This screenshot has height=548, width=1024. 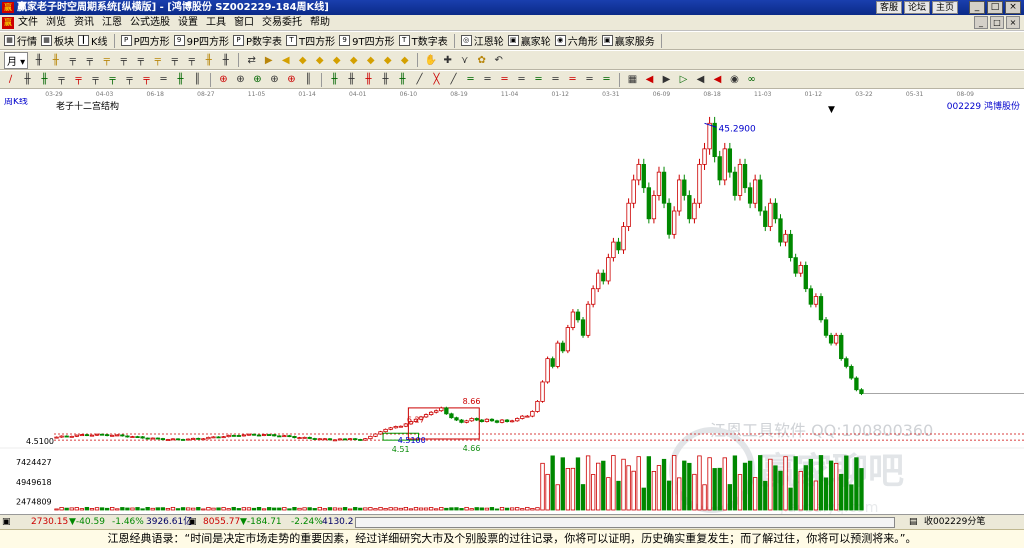 What do you see at coordinates (751, 79) in the screenshot?
I see `analysis-tool-icon: ∞` at bounding box center [751, 79].